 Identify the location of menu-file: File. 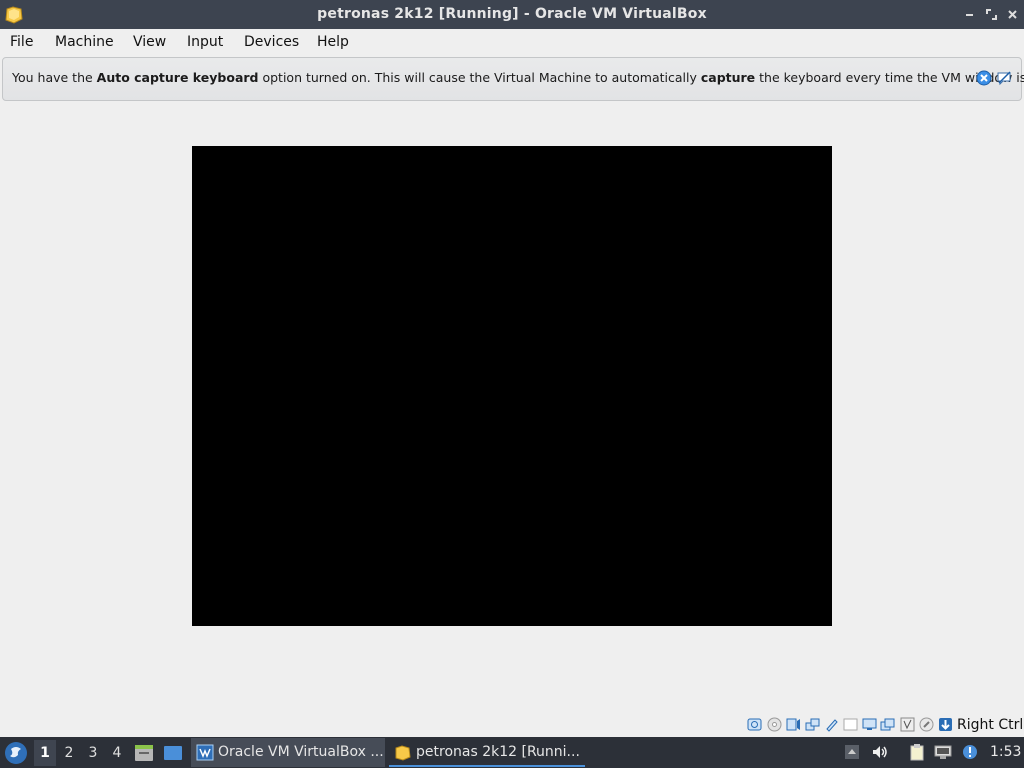
(21, 42).